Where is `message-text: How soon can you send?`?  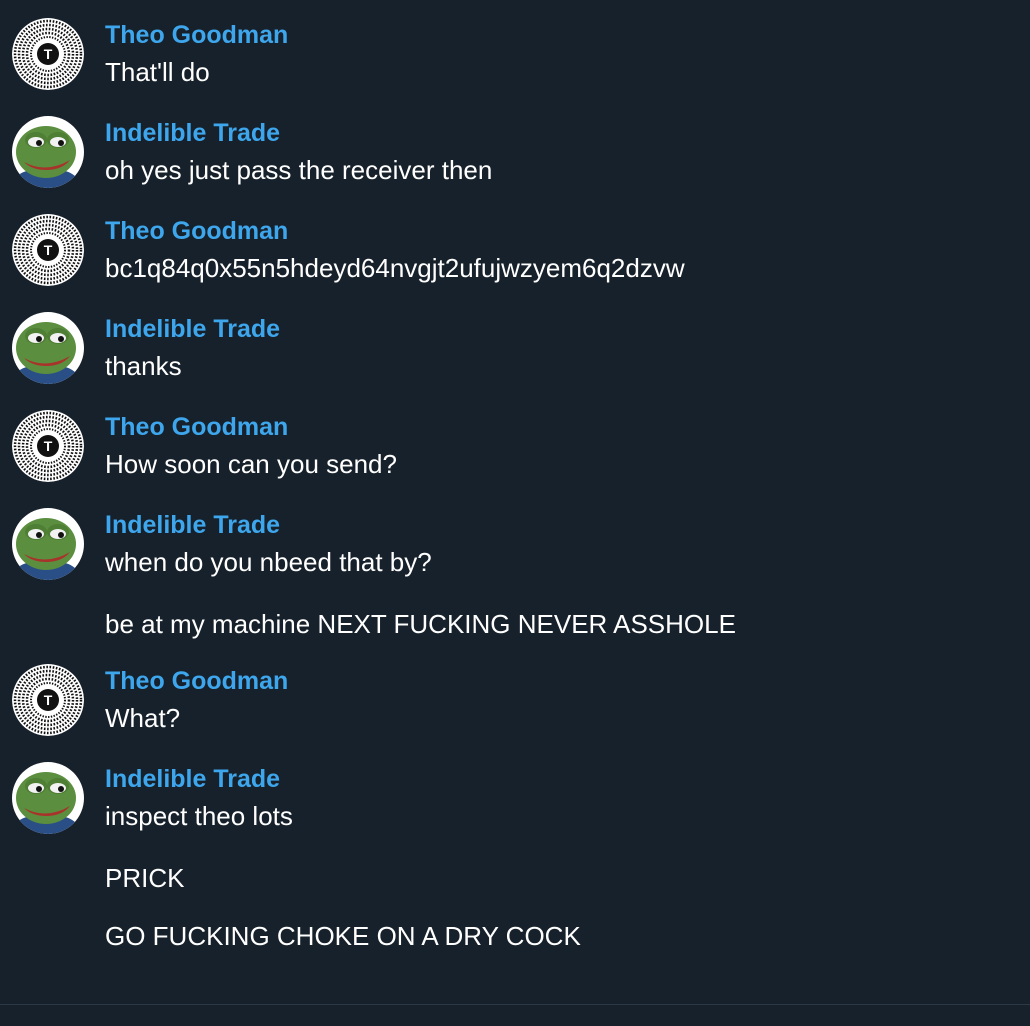 message-text: How soon can you send? is located at coordinates (251, 464).